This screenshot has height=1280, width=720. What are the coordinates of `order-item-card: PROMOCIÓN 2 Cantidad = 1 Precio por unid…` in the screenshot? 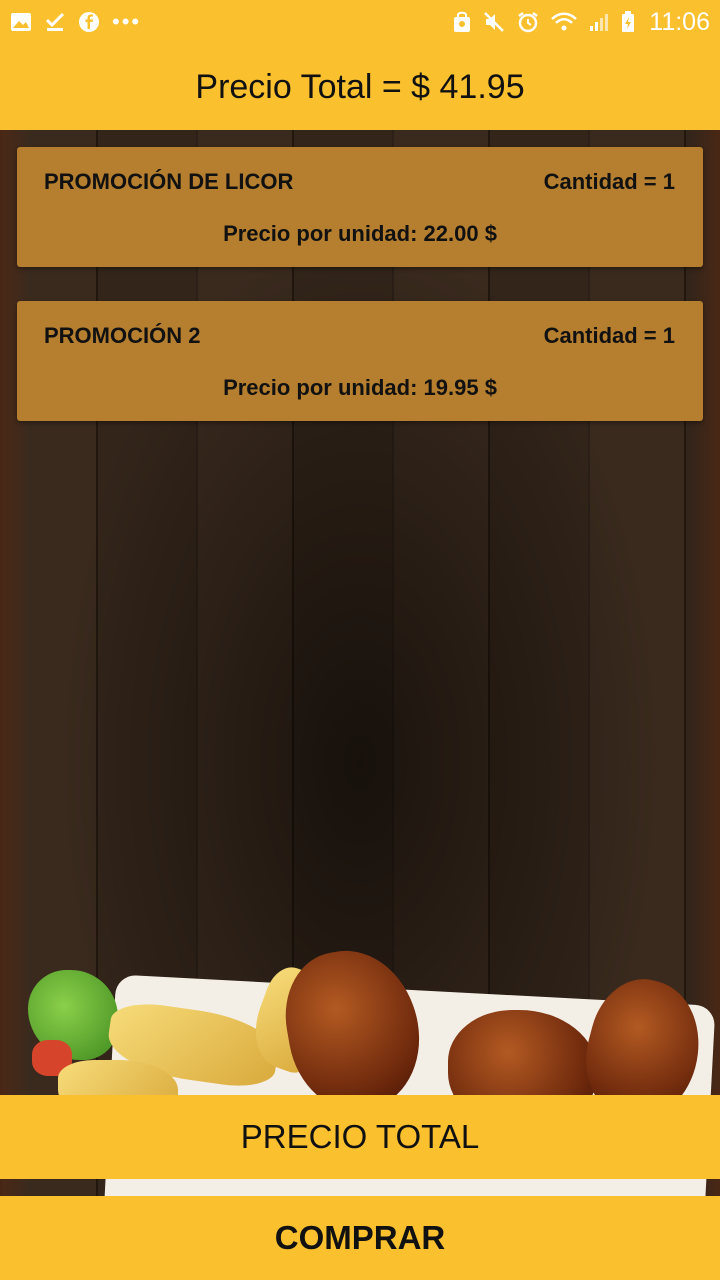 It's located at (360, 361).